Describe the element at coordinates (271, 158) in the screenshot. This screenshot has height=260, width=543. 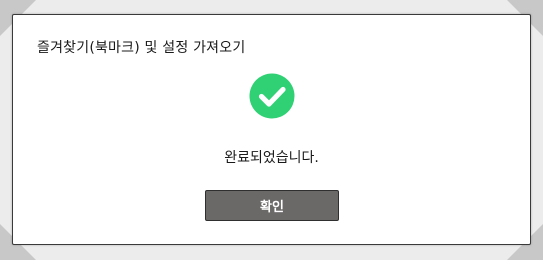
I see `completion-message: 완료되었습니다.` at that location.